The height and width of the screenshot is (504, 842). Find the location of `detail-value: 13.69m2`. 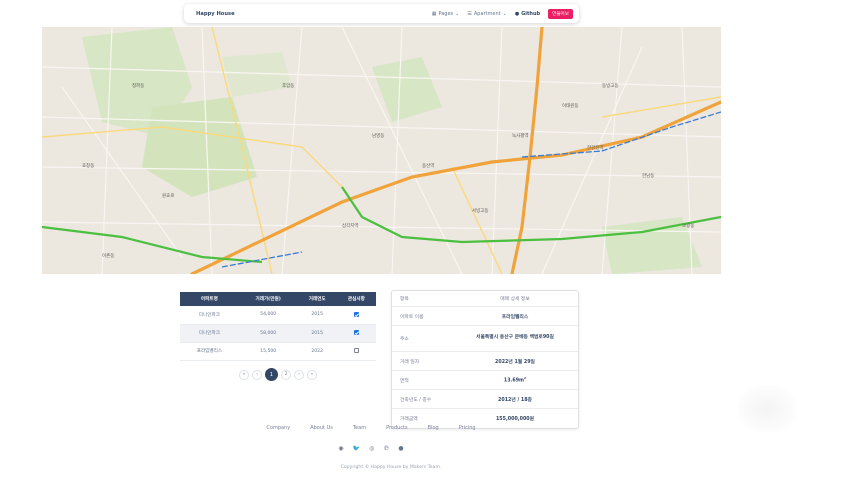

detail-value: 13.69m2 is located at coordinates (515, 380).